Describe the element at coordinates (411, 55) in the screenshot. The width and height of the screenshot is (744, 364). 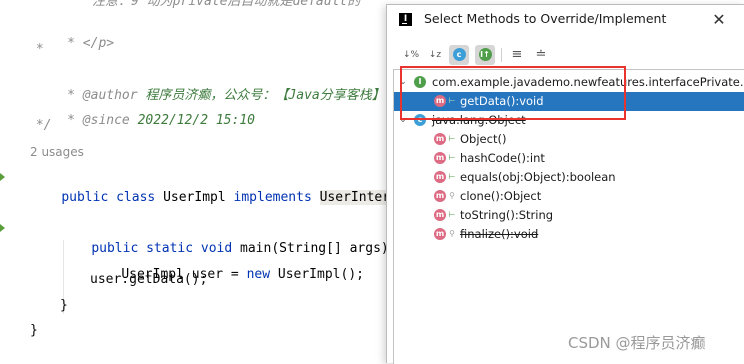
I see `sort-by-visibility-button: ↓%` at that location.